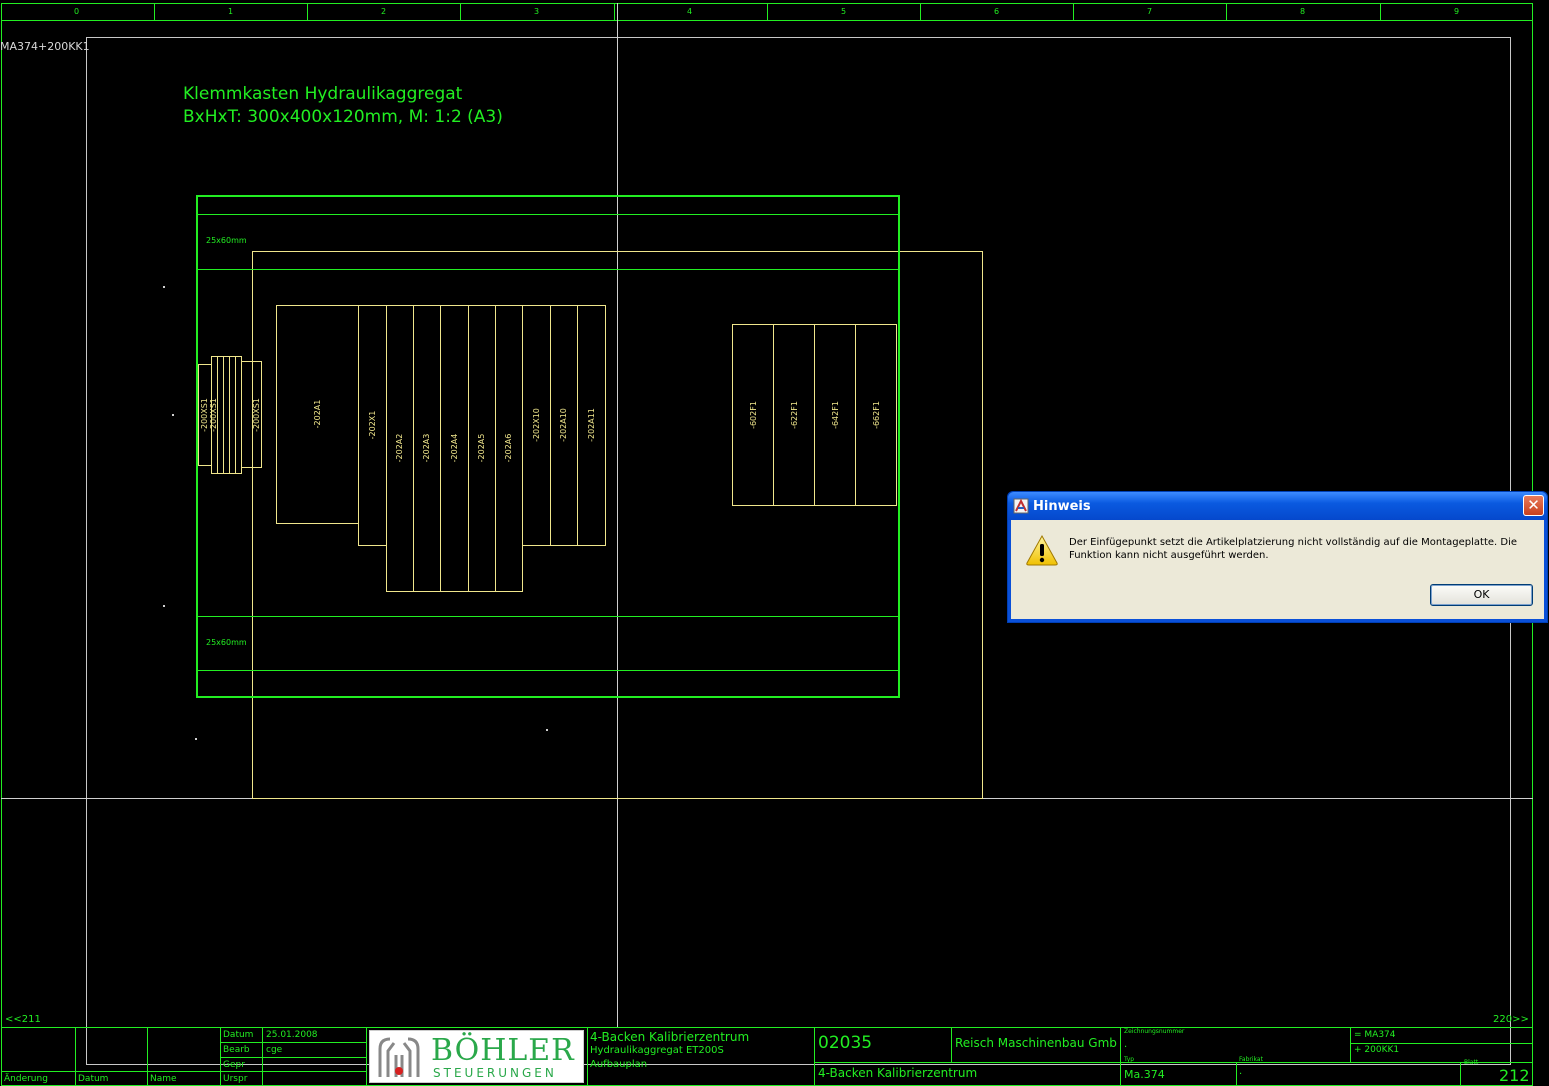  I want to click on column-number: 4, so click(690, 11).